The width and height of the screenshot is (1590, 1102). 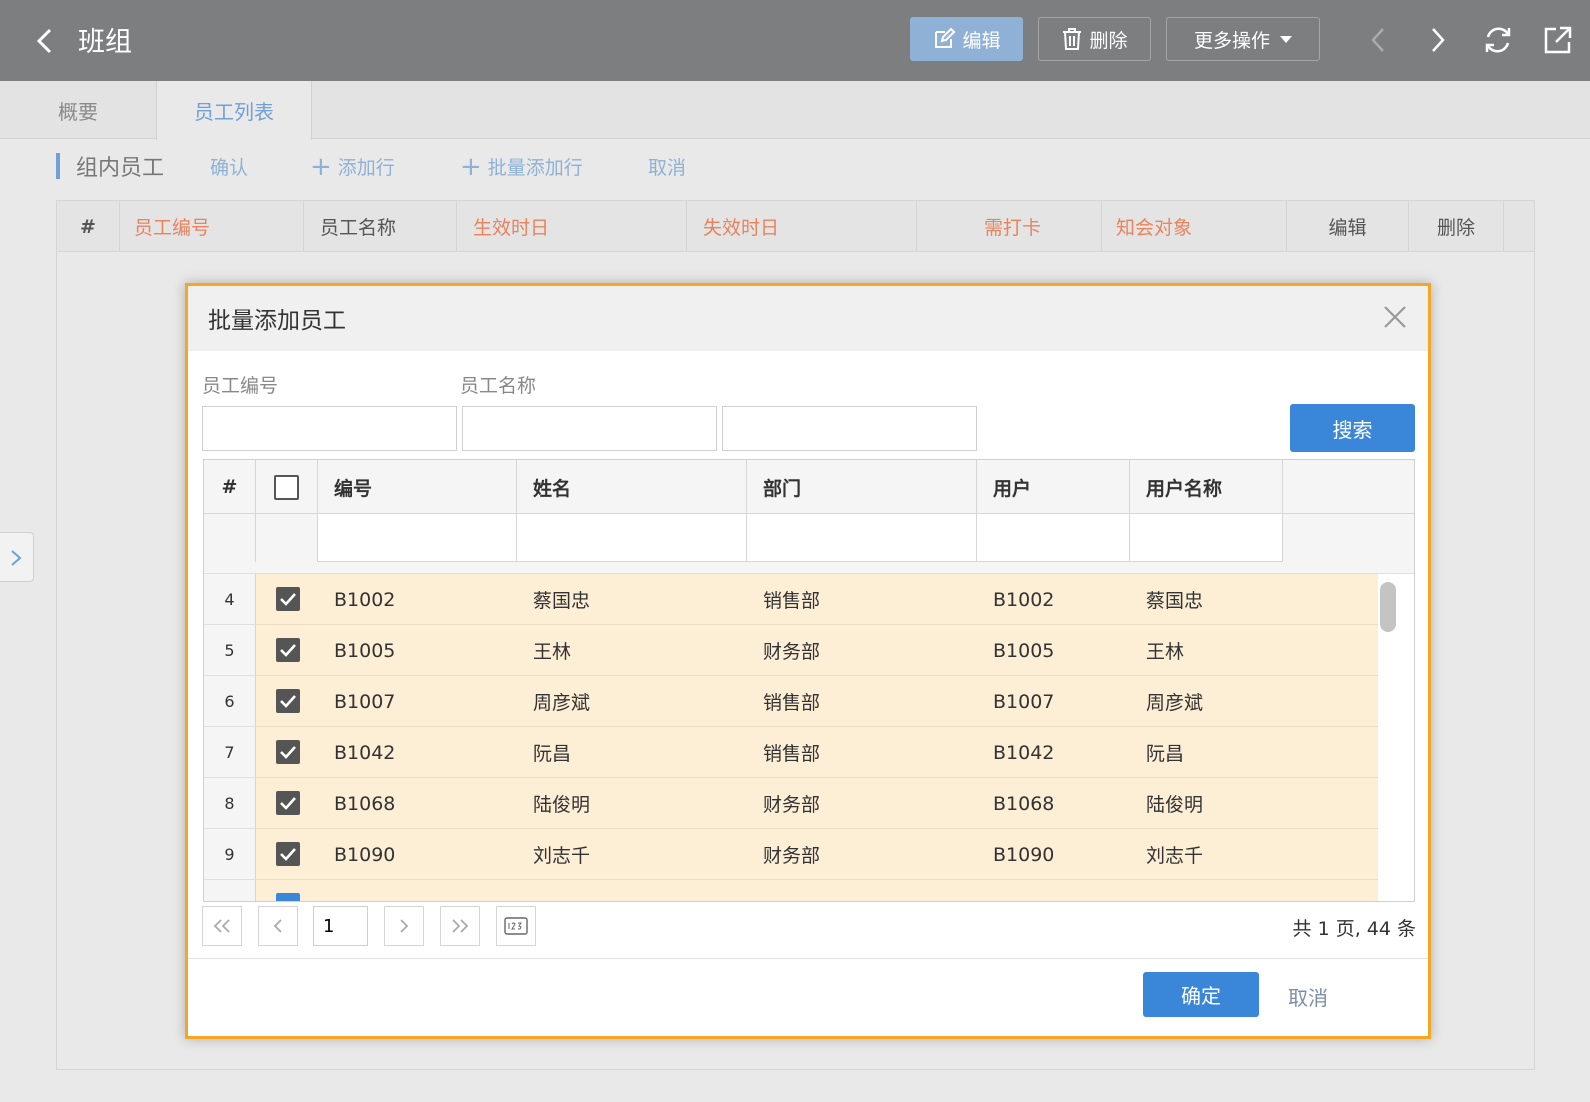 I want to click on chevron-left-icon, so click(x=277, y=926).